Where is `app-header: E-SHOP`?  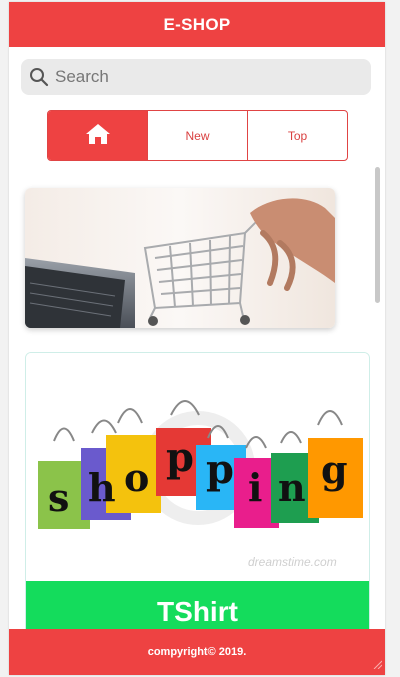 app-header: E-SHOP is located at coordinates (197, 24).